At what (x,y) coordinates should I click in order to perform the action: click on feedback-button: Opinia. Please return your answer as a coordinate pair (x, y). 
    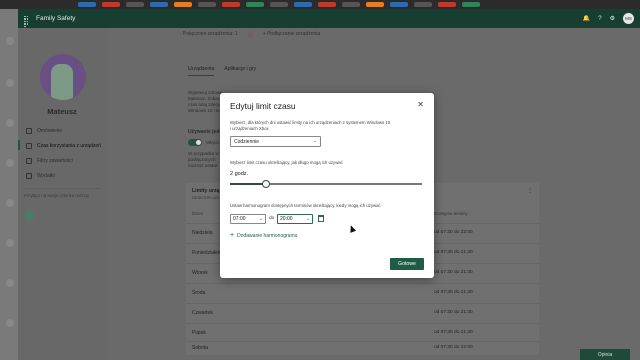
    Looking at the image, I should click on (605, 354).